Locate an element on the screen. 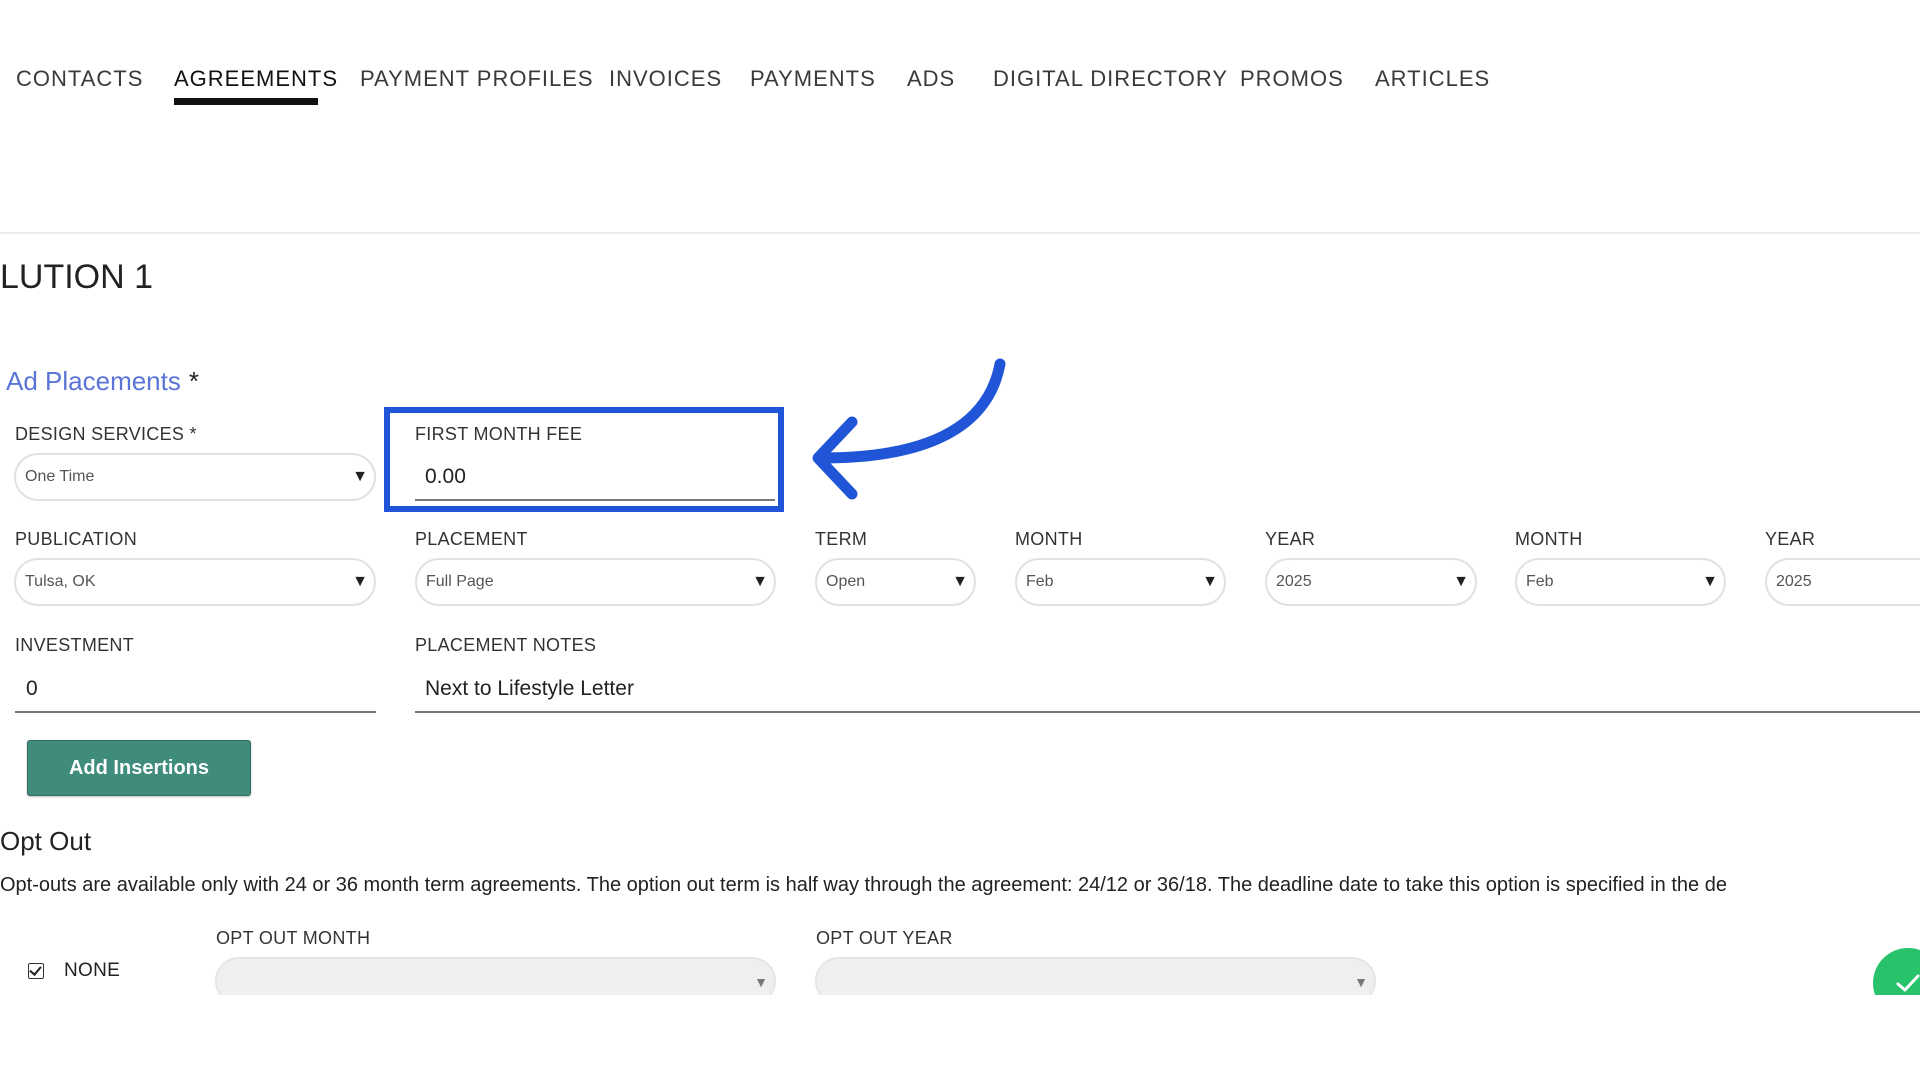 Image resolution: width=1920 pixels, height=1080 pixels. opt-out-none-option: NONE is located at coordinates (74, 971).